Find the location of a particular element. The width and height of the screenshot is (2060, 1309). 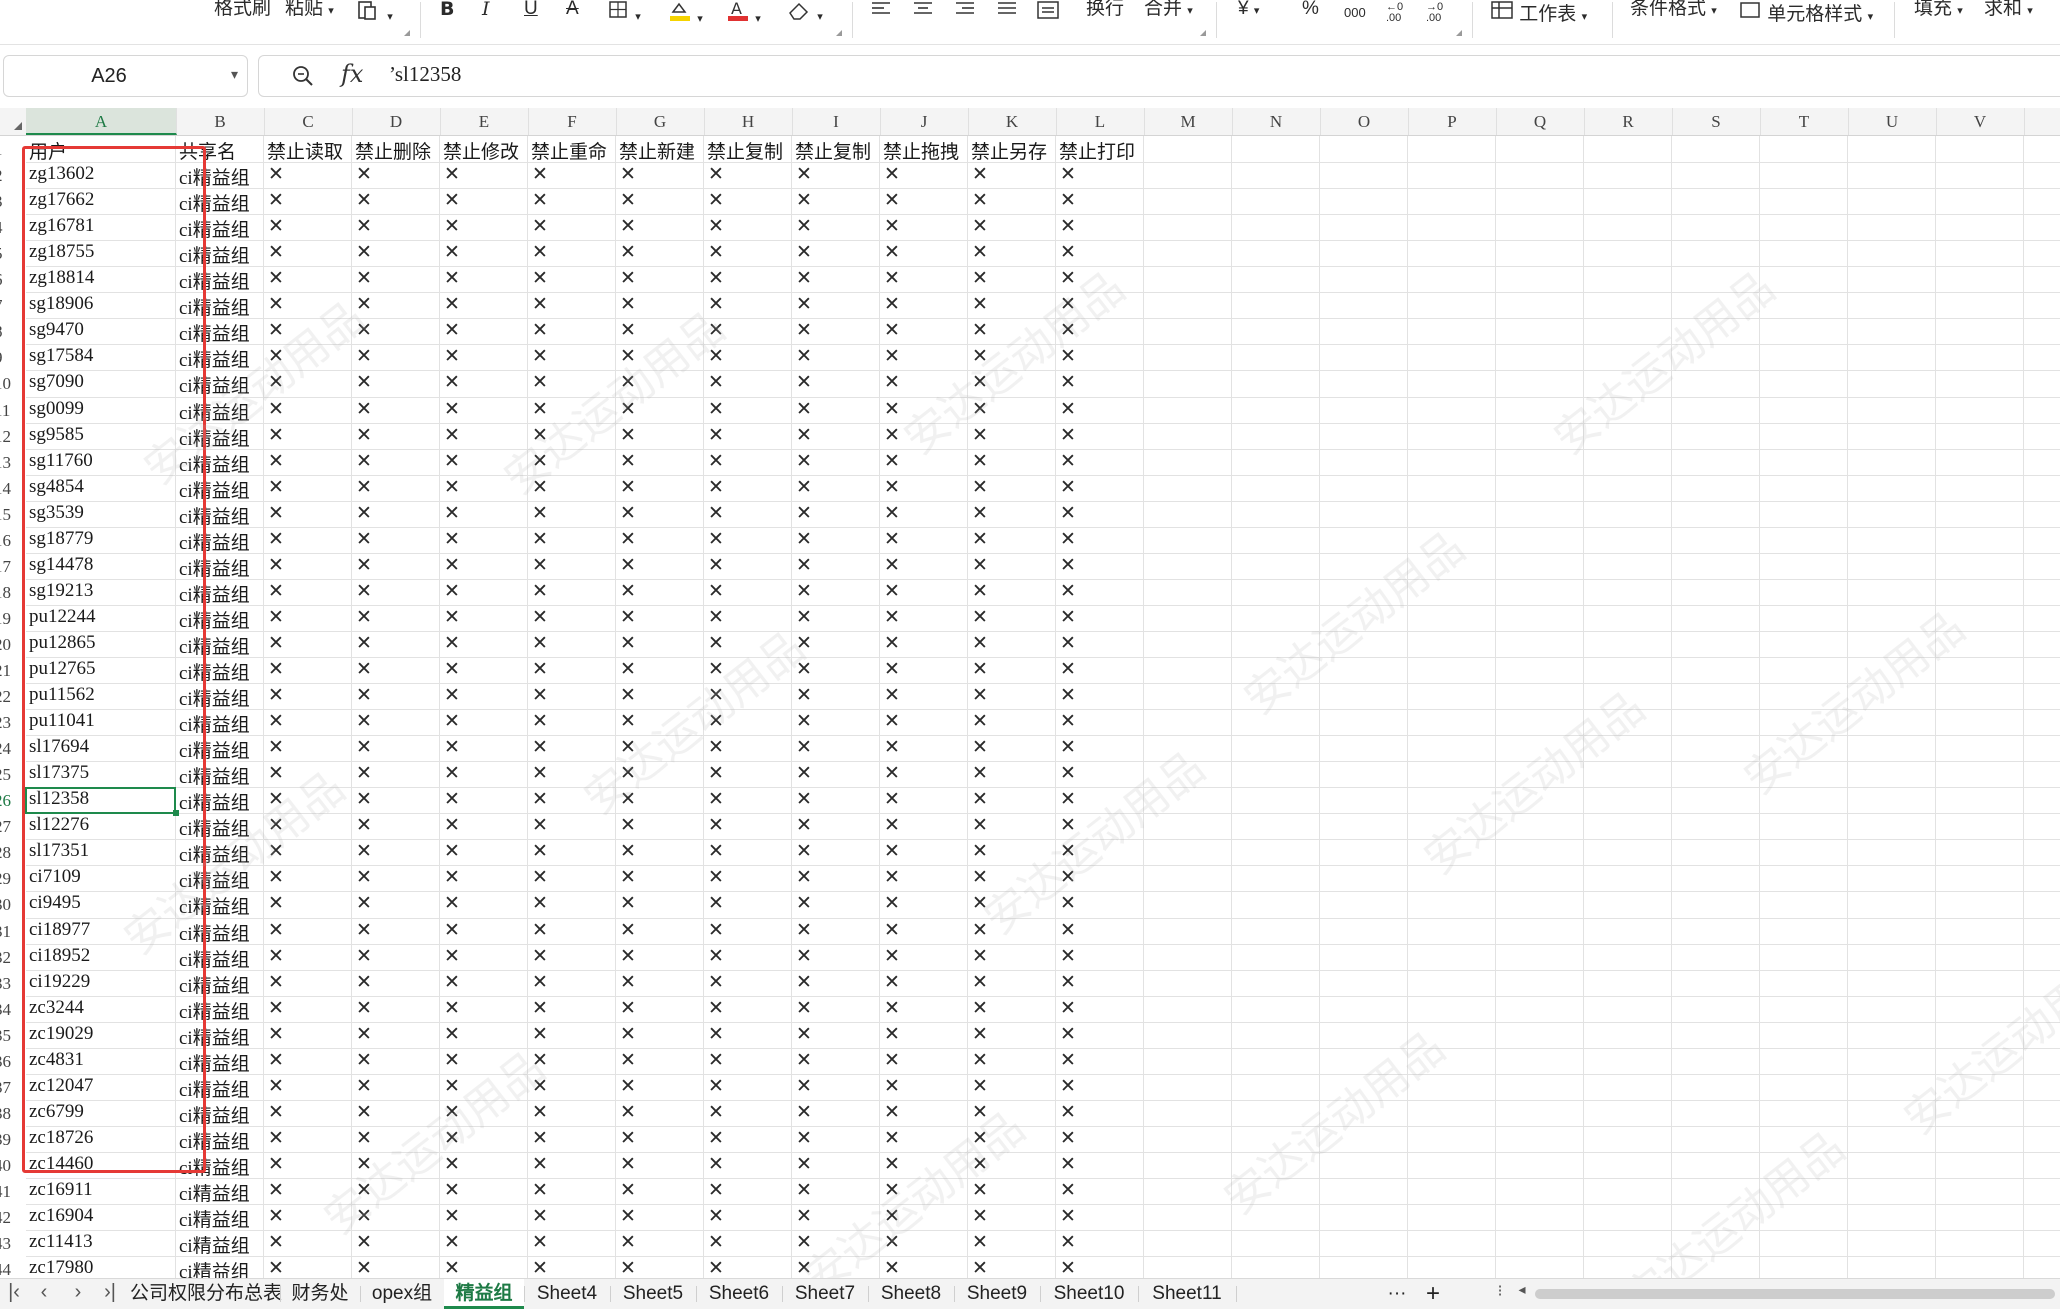

decrease-decimal-button: →0 .00 is located at coordinates (1441, 13).